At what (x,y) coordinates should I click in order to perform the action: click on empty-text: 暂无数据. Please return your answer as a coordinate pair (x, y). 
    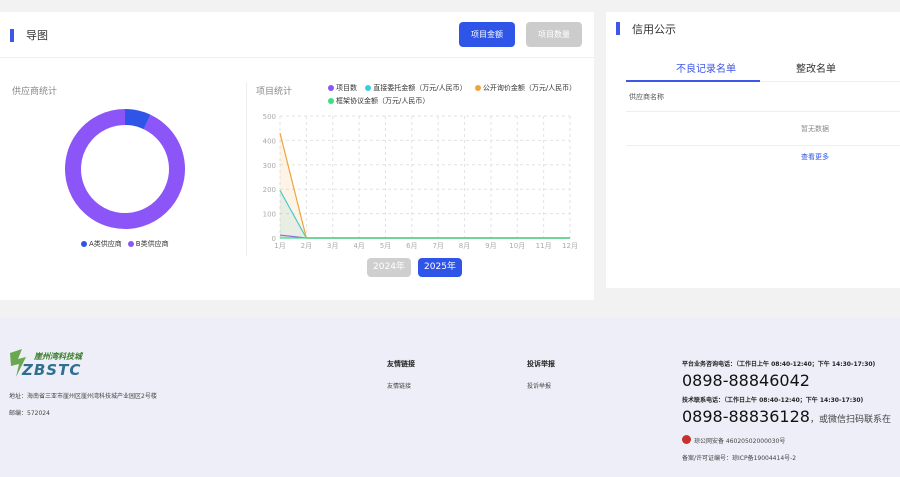
    Looking at the image, I should click on (815, 129).